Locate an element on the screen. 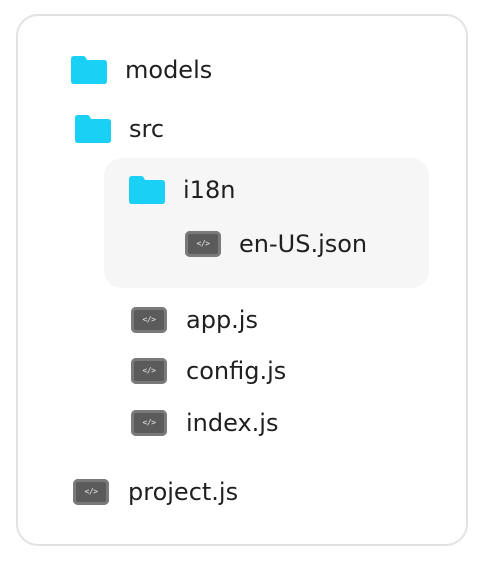  tree-item-en-us-json: </> en-US.json is located at coordinates (276, 244).